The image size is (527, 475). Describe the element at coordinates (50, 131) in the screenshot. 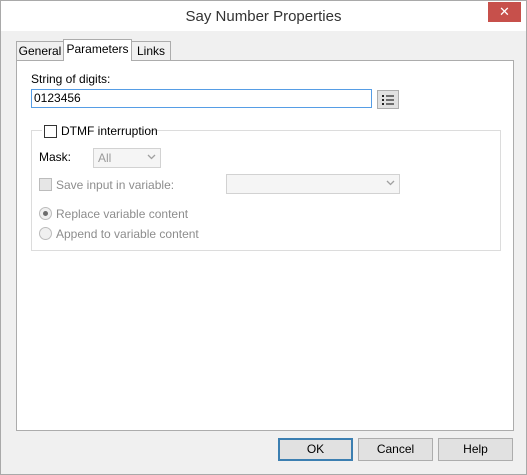

I see `dtmf-interruption-checkbox` at that location.